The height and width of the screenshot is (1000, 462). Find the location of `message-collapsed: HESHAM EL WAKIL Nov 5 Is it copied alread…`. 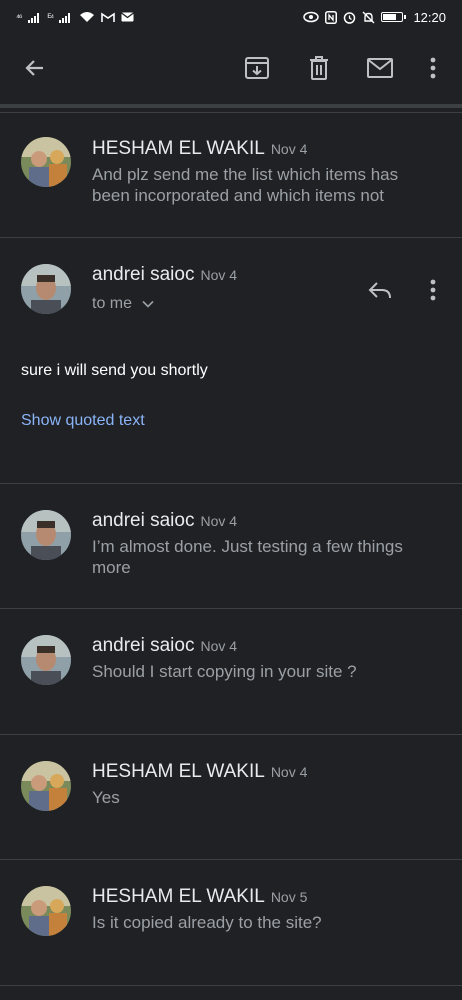

message-collapsed: HESHAM EL WAKIL Nov 5 Is it copied alread… is located at coordinates (231, 923).